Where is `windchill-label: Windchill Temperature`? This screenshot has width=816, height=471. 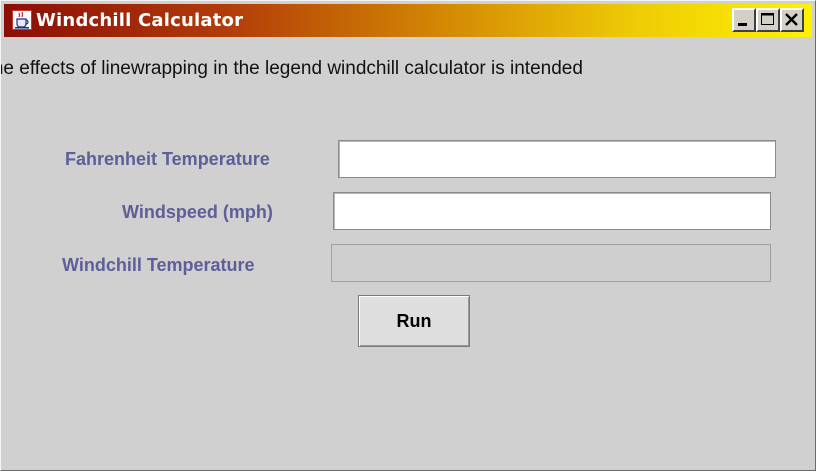 windchill-label: Windchill Temperature is located at coordinates (158, 265).